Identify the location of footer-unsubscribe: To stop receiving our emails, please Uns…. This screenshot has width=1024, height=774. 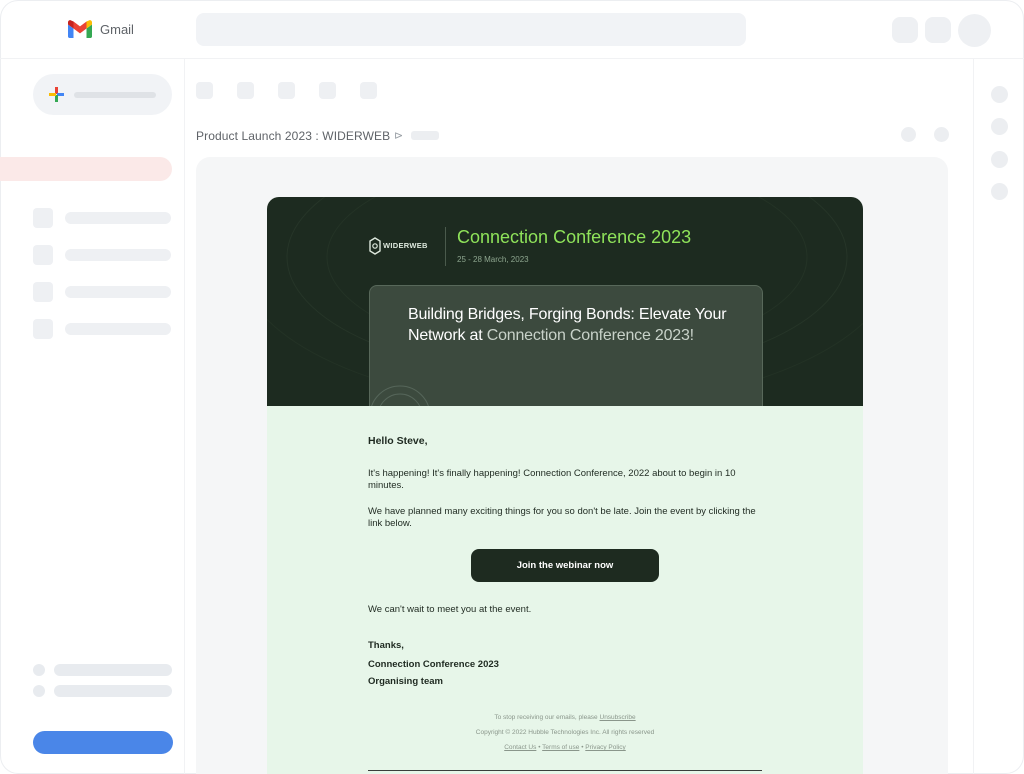
(565, 717).